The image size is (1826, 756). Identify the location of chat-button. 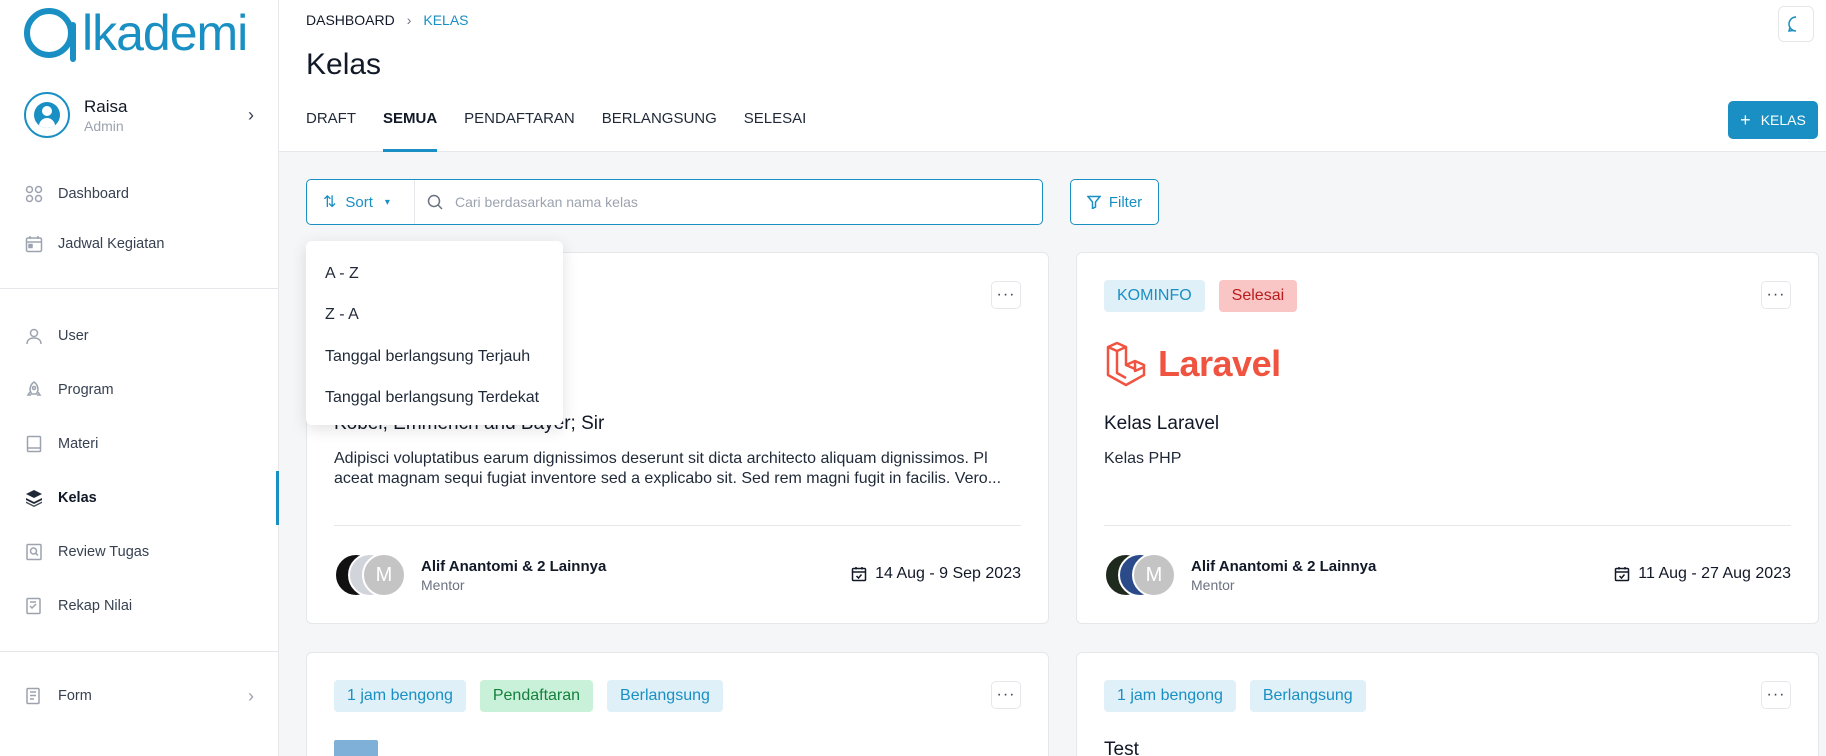
(1796, 24).